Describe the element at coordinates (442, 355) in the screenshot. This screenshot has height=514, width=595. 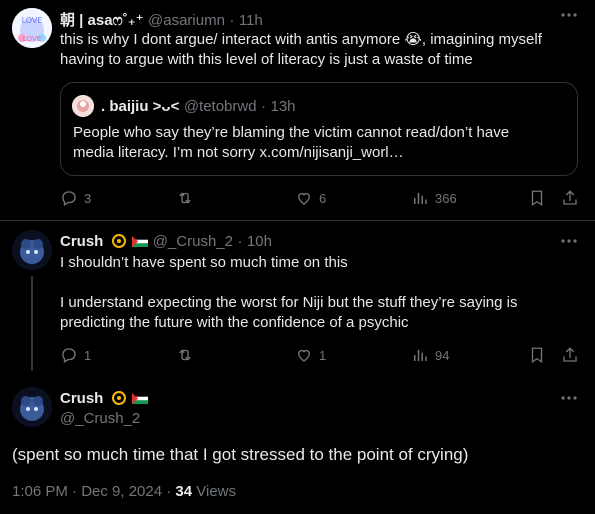
I see `views-count: 94` at that location.